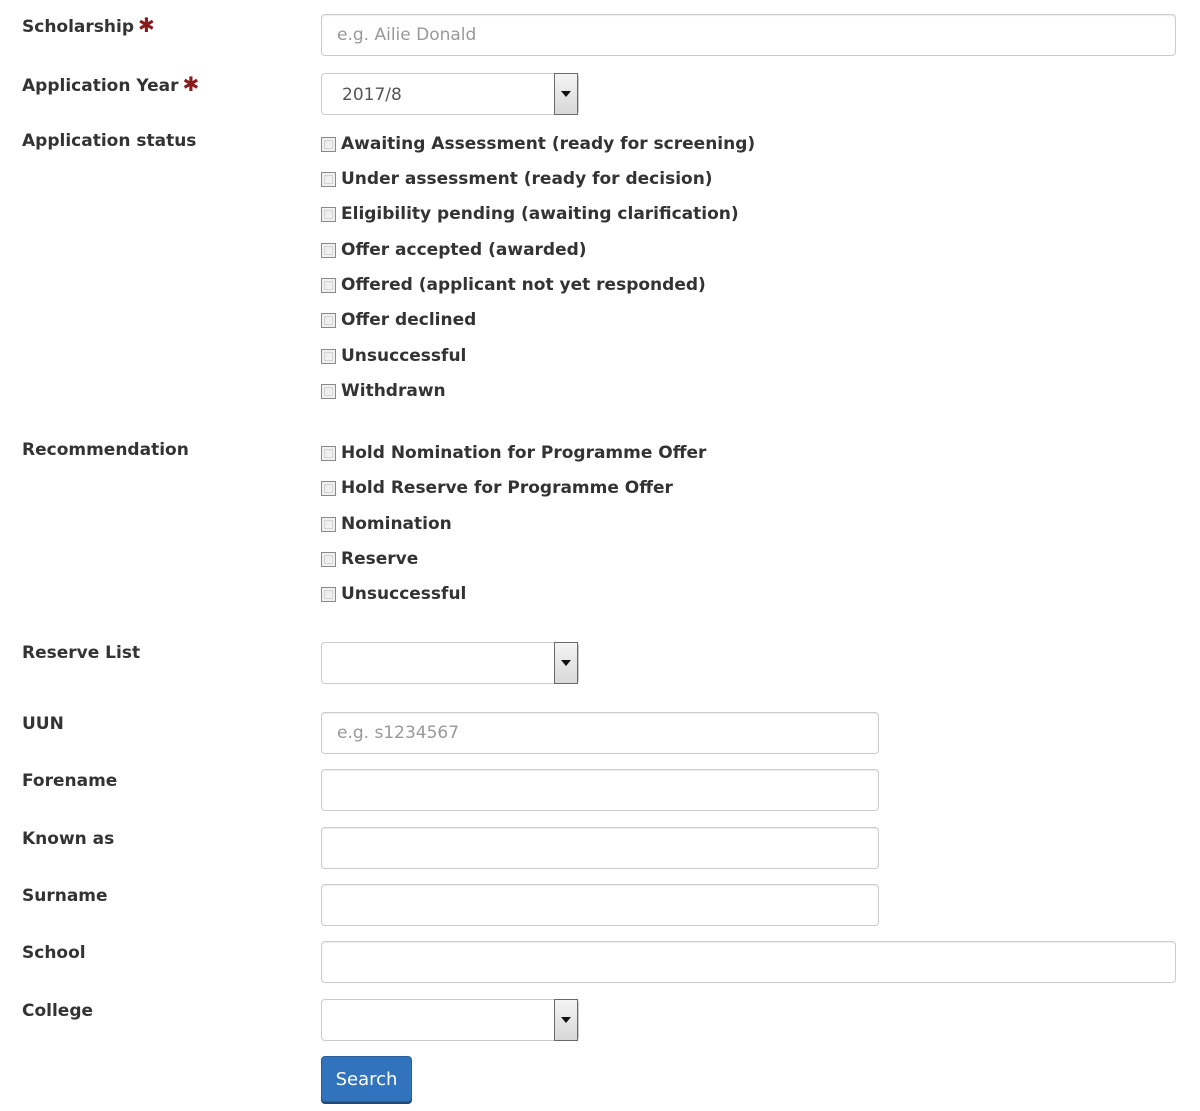 The height and width of the screenshot is (1111, 1200). What do you see at coordinates (523, 453) in the screenshot?
I see `checkbox-label: Hold Nomination for Programme Offer` at bounding box center [523, 453].